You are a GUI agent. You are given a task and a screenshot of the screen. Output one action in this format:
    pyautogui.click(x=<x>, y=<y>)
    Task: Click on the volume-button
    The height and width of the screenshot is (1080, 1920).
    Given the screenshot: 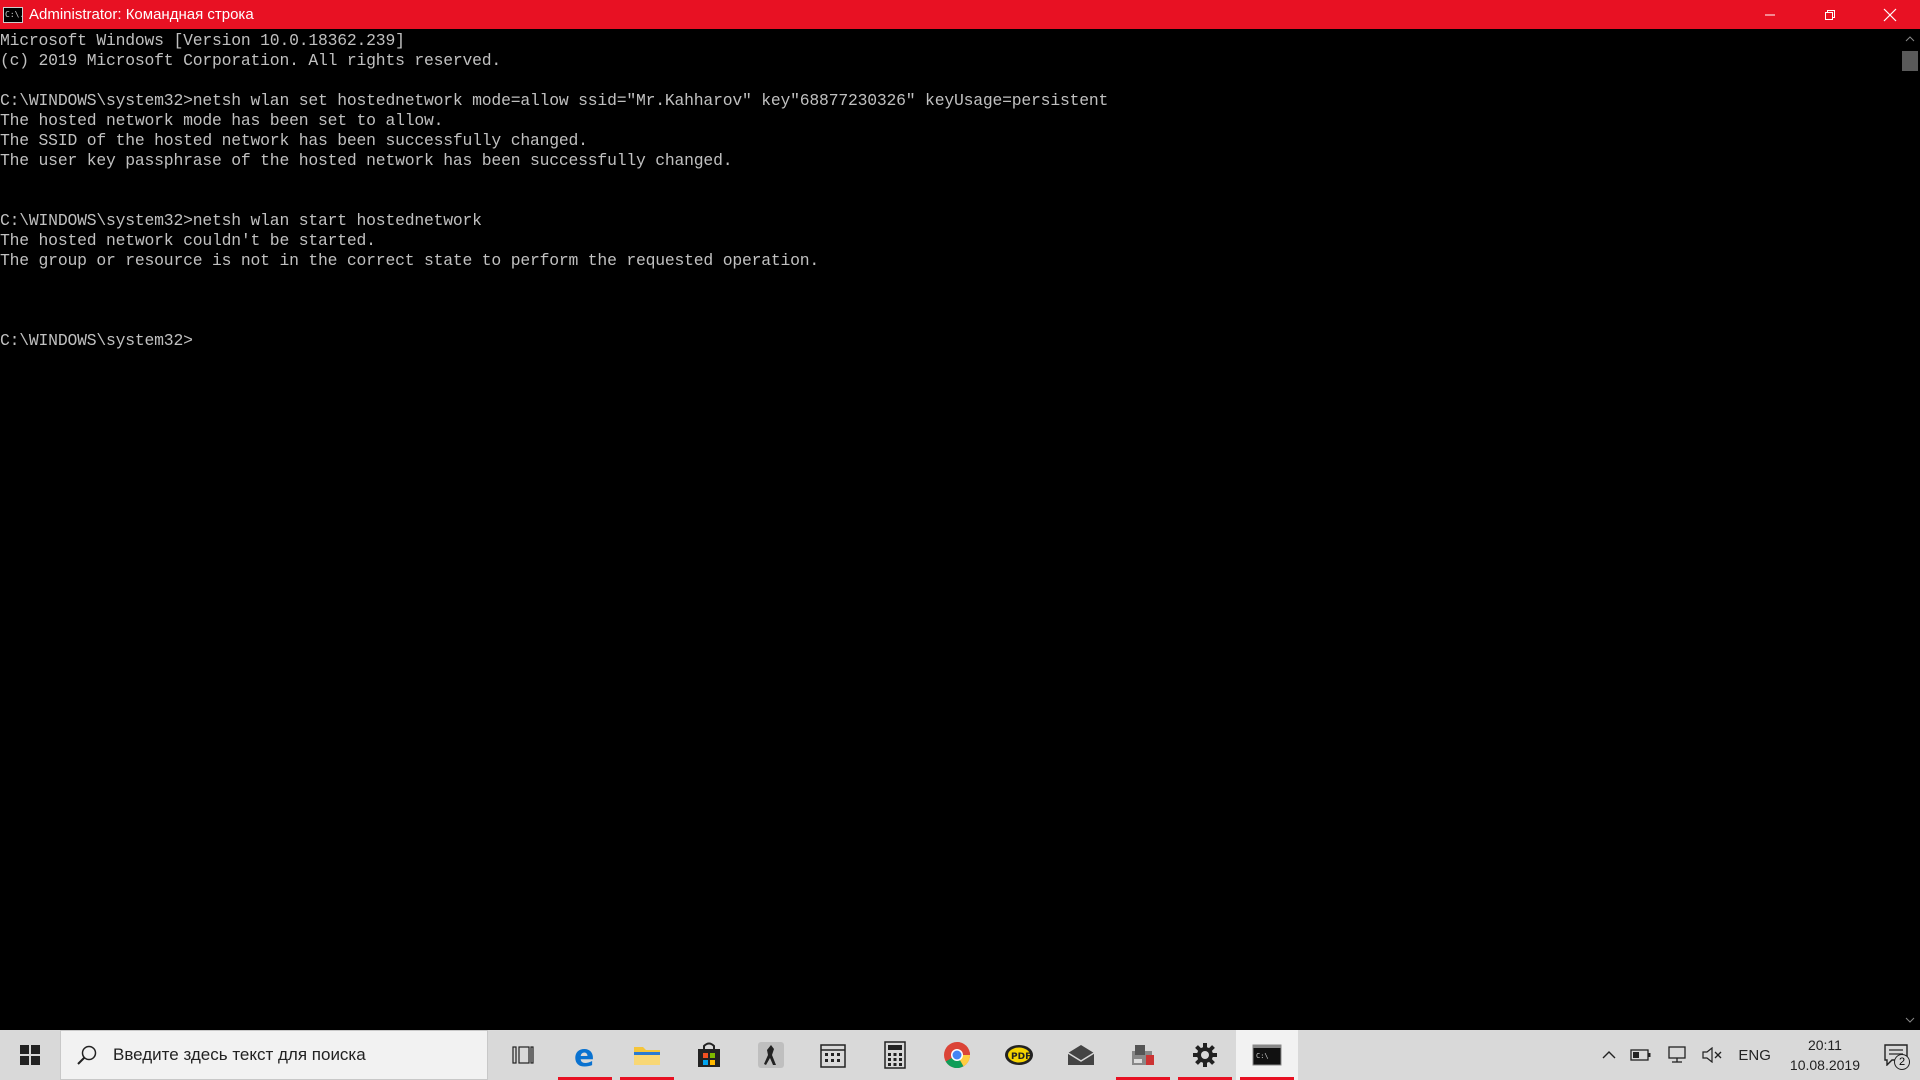 What is the action you would take?
    pyautogui.click(x=1713, y=1055)
    